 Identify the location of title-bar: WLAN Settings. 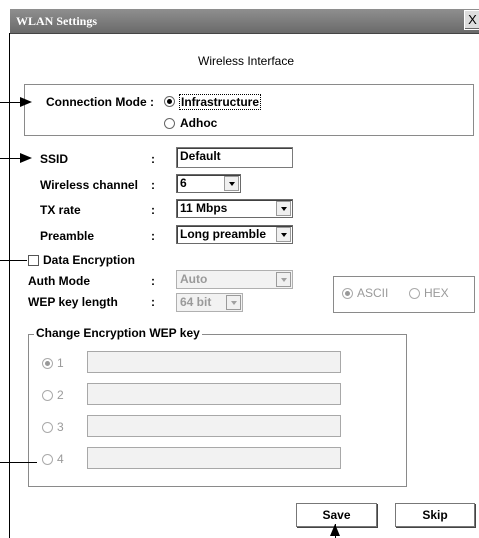
(244, 21).